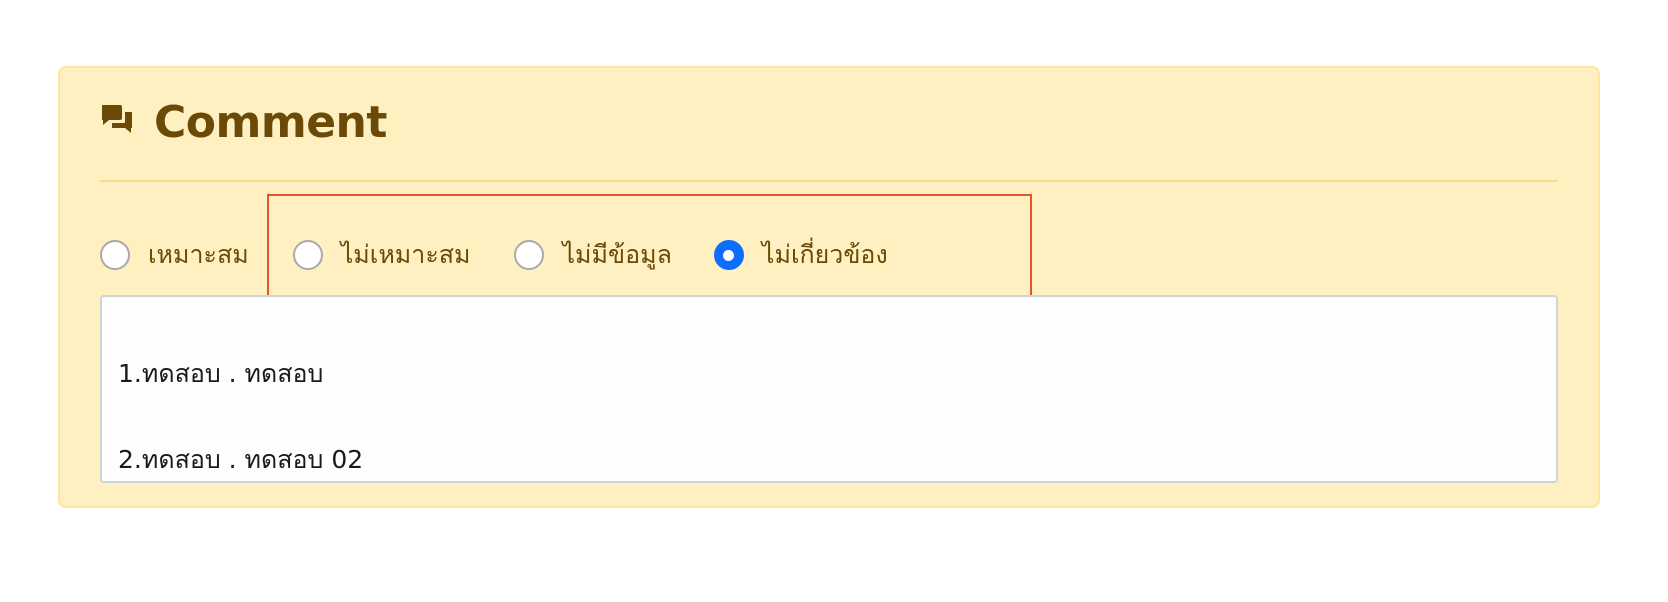  What do you see at coordinates (117, 119) in the screenshot?
I see `comments-icon` at bounding box center [117, 119].